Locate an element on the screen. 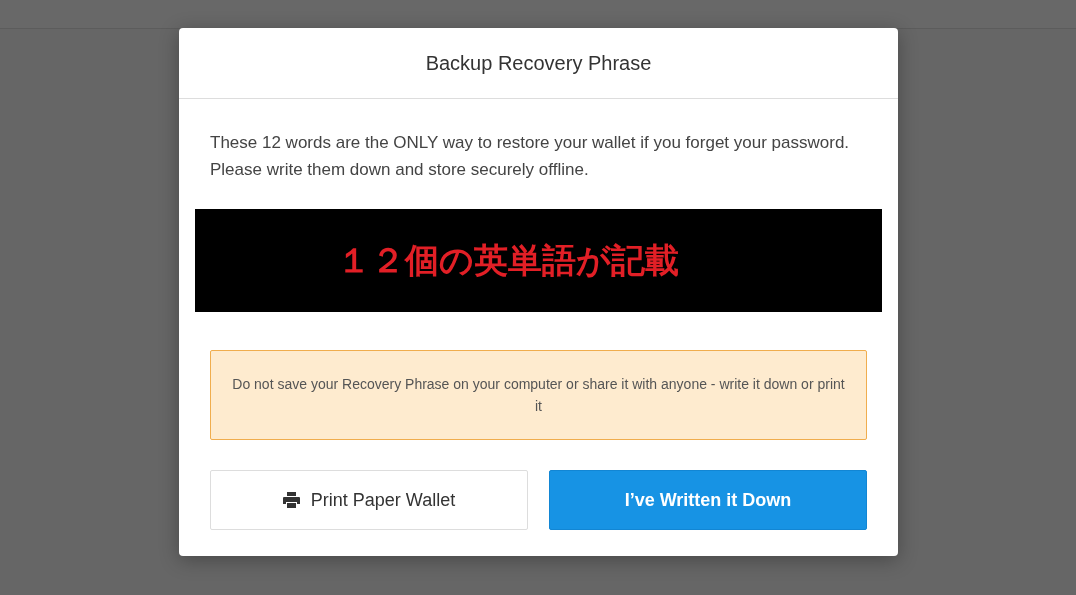  cover-text: １２個の英単語が記載 is located at coordinates (508, 260).